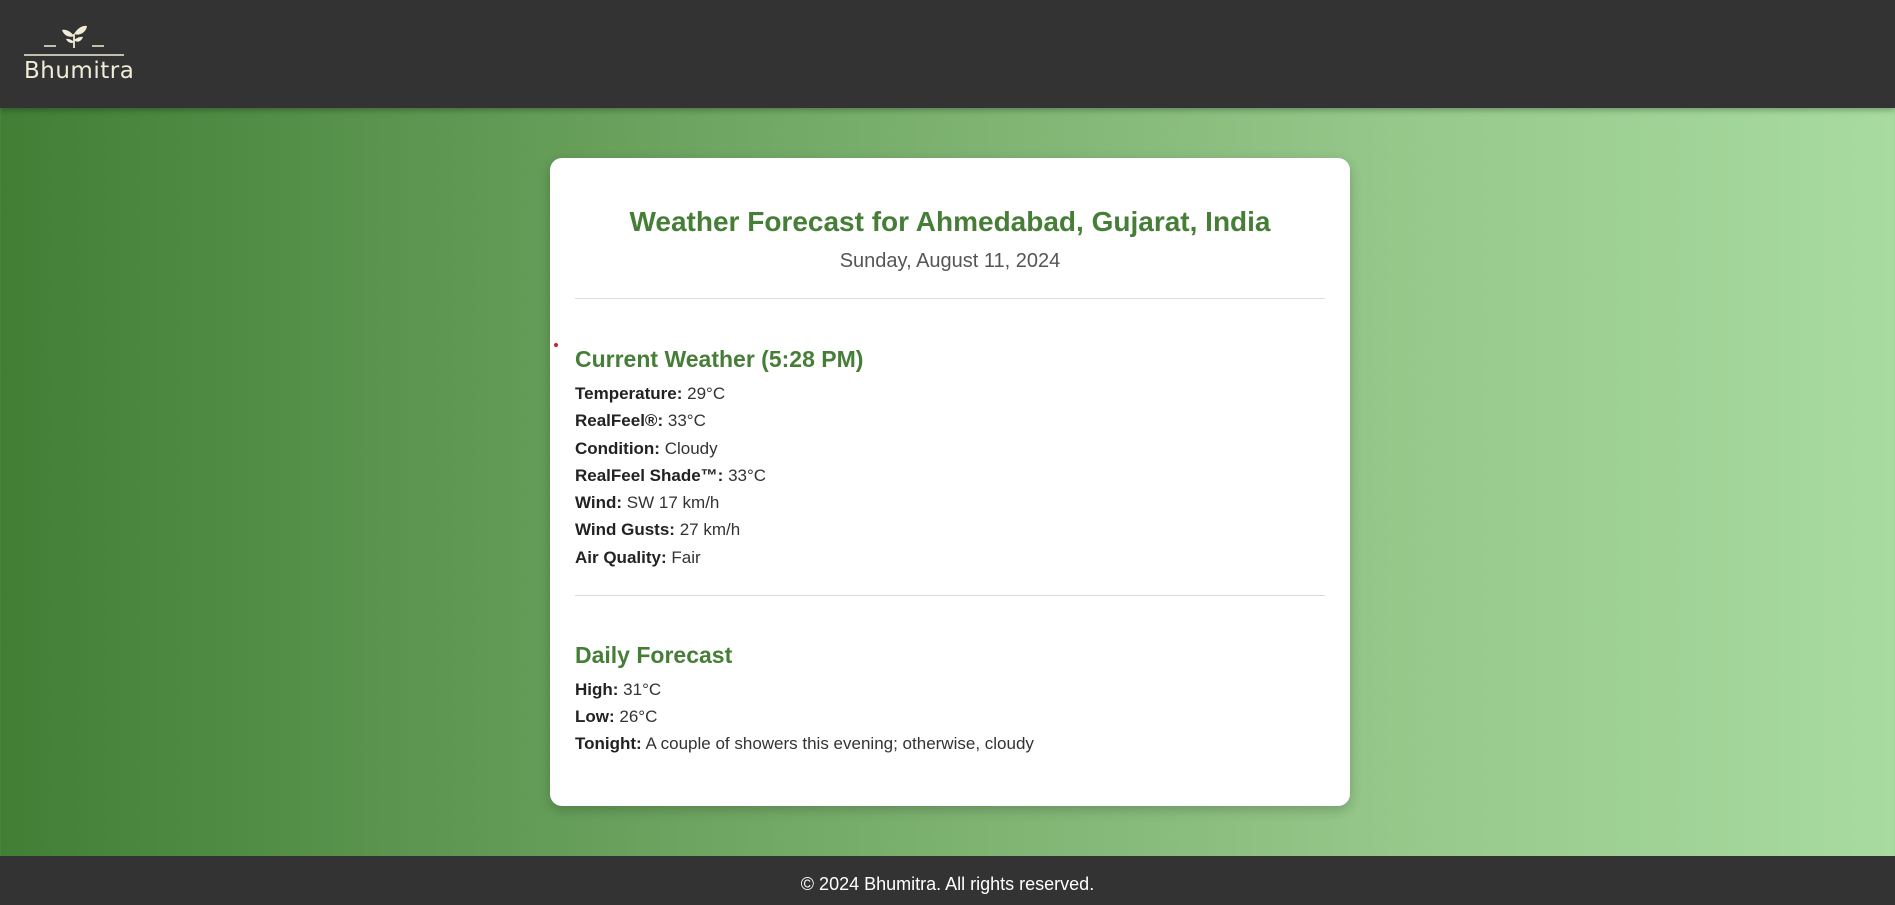 This screenshot has width=1895, height=905. What do you see at coordinates (710, 529) in the screenshot?
I see `row-value: 27 km/h` at bounding box center [710, 529].